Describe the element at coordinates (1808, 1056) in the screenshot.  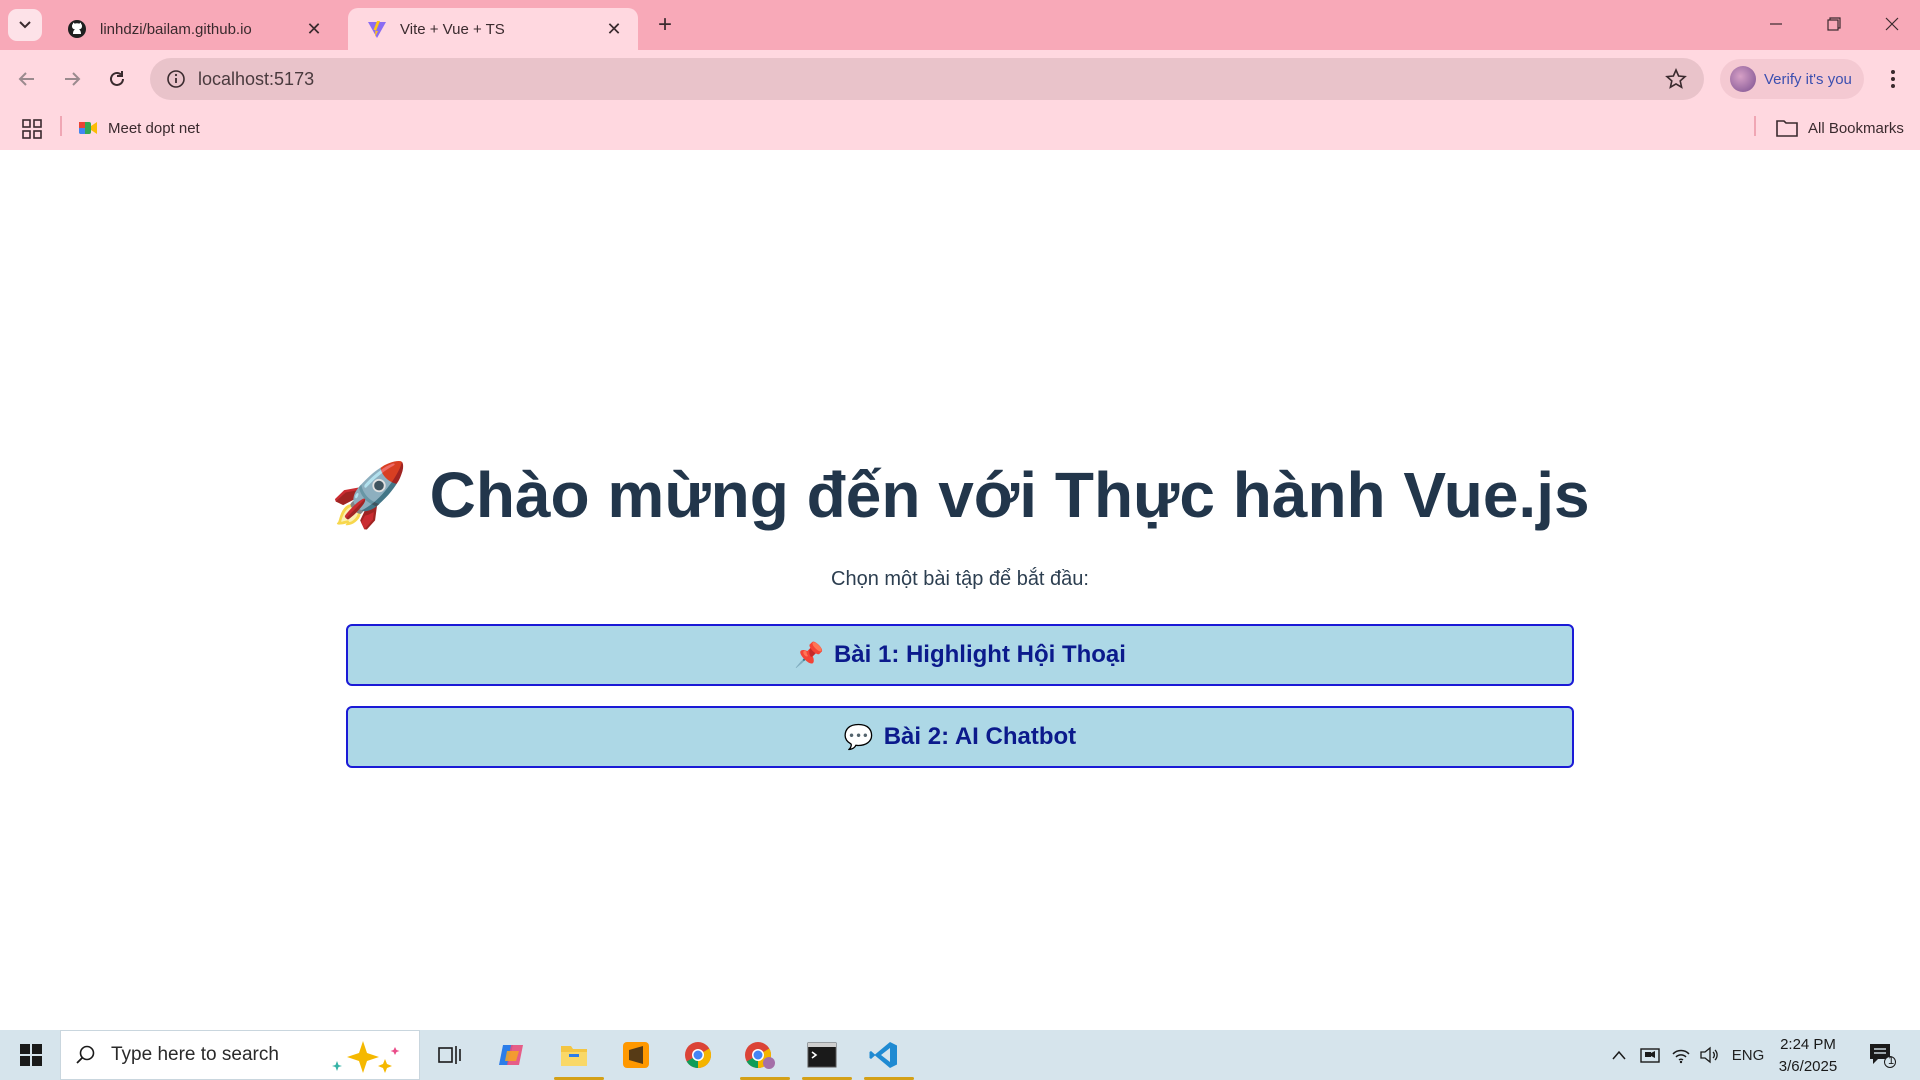
I see `taskbar-clock: 2:24 PM 3/6/2025` at that location.